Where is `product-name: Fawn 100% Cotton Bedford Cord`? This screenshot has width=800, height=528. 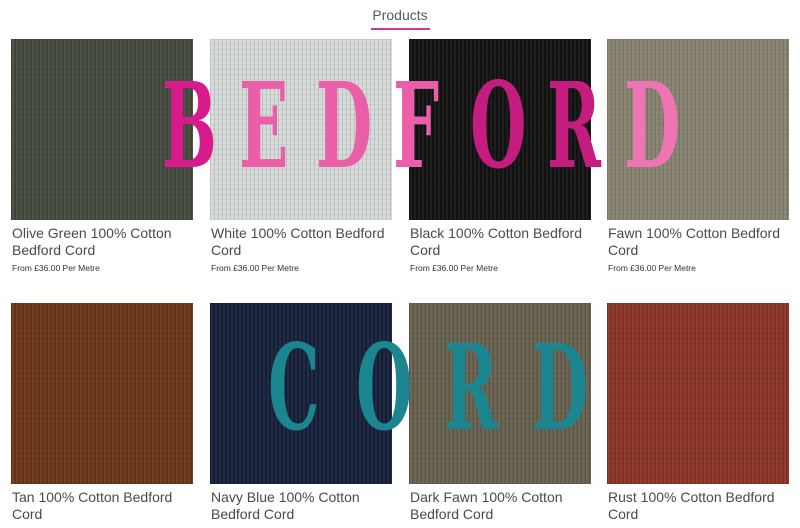 product-name: Fawn 100% Cotton Bedford Cord is located at coordinates (699, 242).